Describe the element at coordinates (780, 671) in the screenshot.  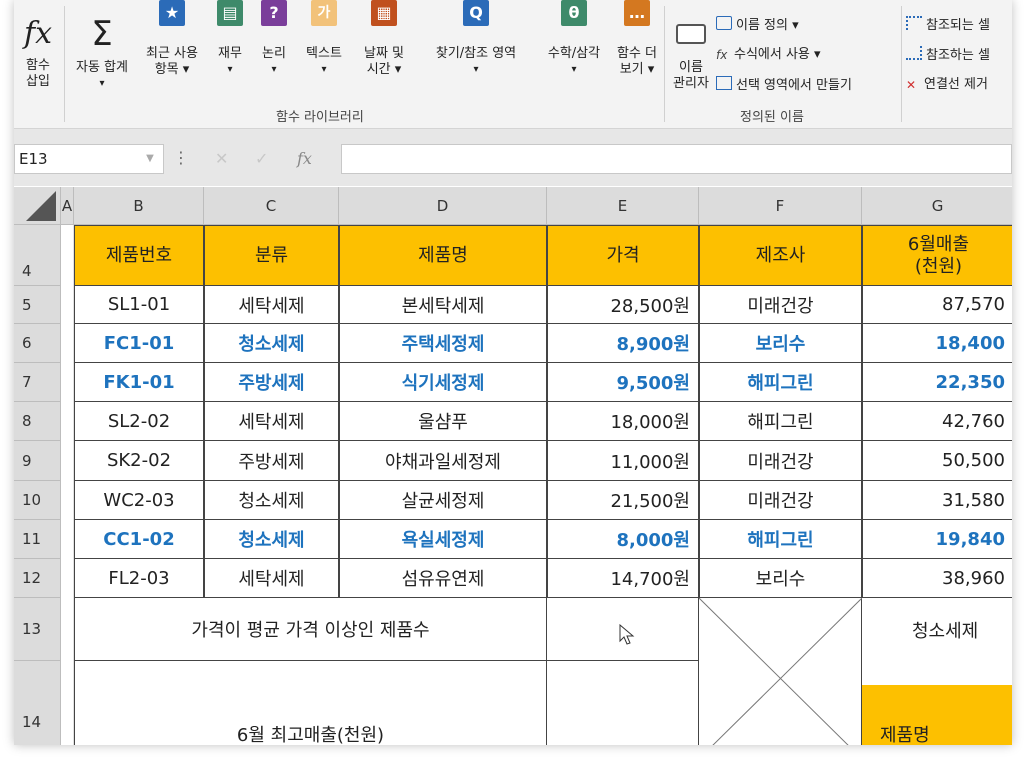
I see `crossed-cell-f13` at that location.